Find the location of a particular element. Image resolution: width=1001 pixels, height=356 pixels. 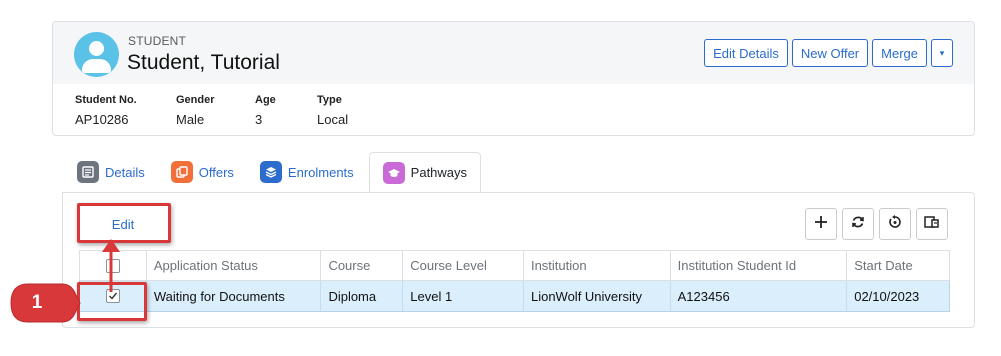

header-actions: Edit Details New Offer Merge ▾ is located at coordinates (828, 53).